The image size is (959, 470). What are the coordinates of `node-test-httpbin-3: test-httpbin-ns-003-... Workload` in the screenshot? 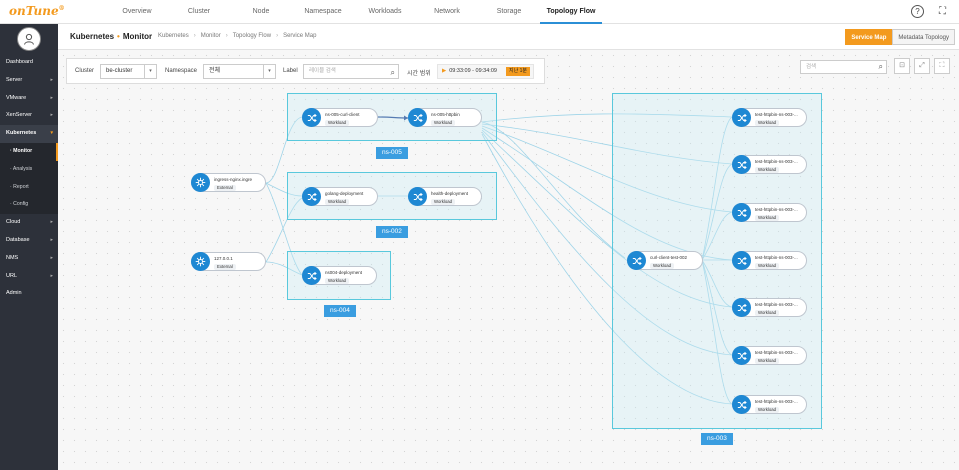 It's located at (769, 212).